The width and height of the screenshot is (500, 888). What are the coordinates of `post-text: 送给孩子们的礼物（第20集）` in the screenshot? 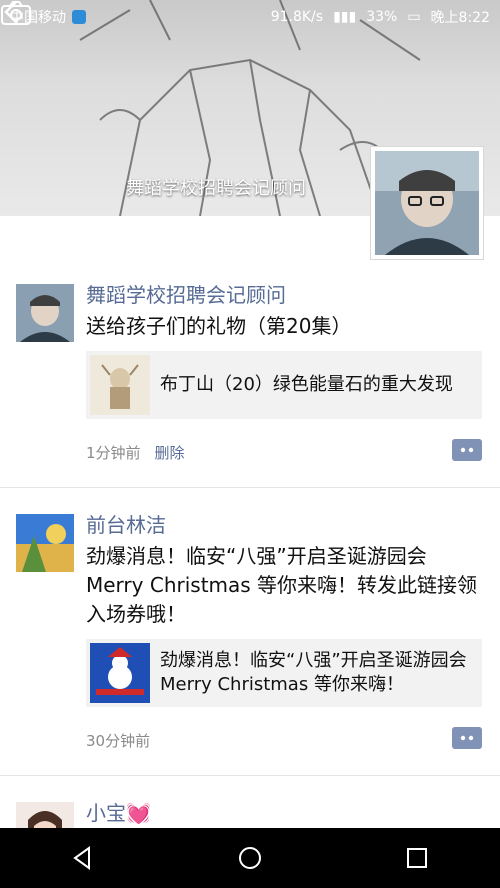 It's located at (219, 326).